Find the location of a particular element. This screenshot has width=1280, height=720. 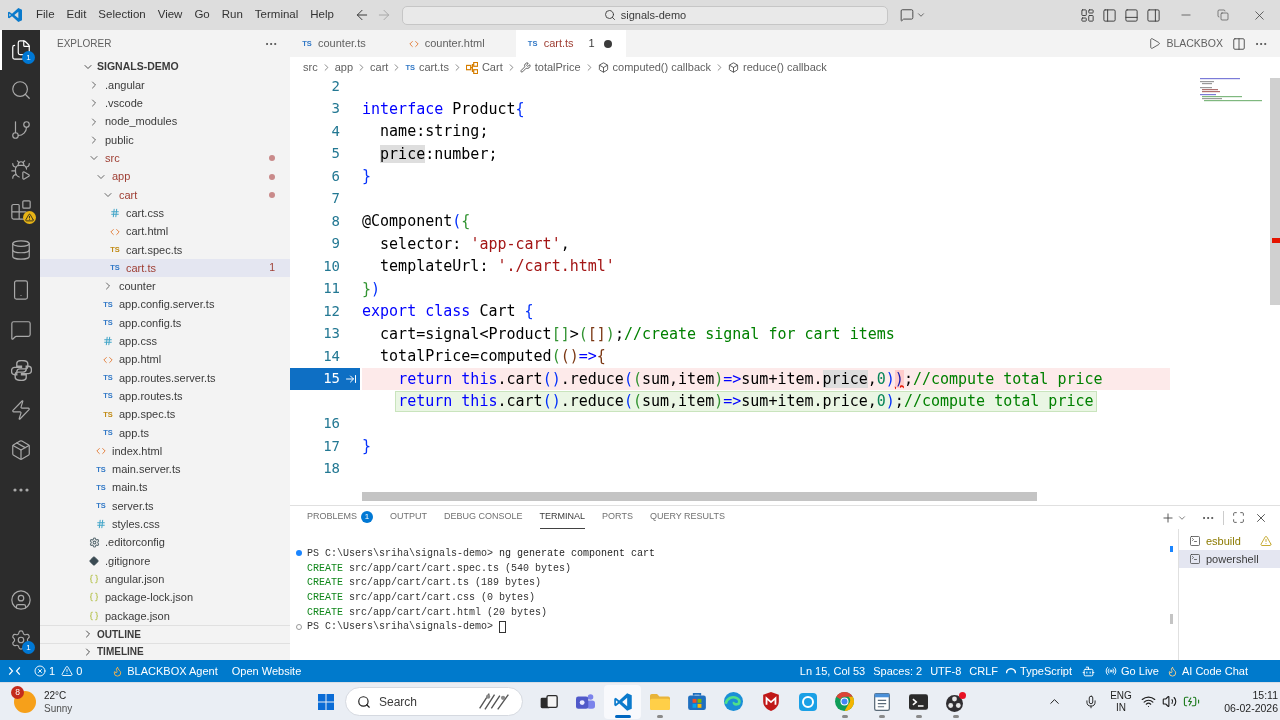

clock: 15:11 06-02-2026 is located at coordinates (1247, 701).